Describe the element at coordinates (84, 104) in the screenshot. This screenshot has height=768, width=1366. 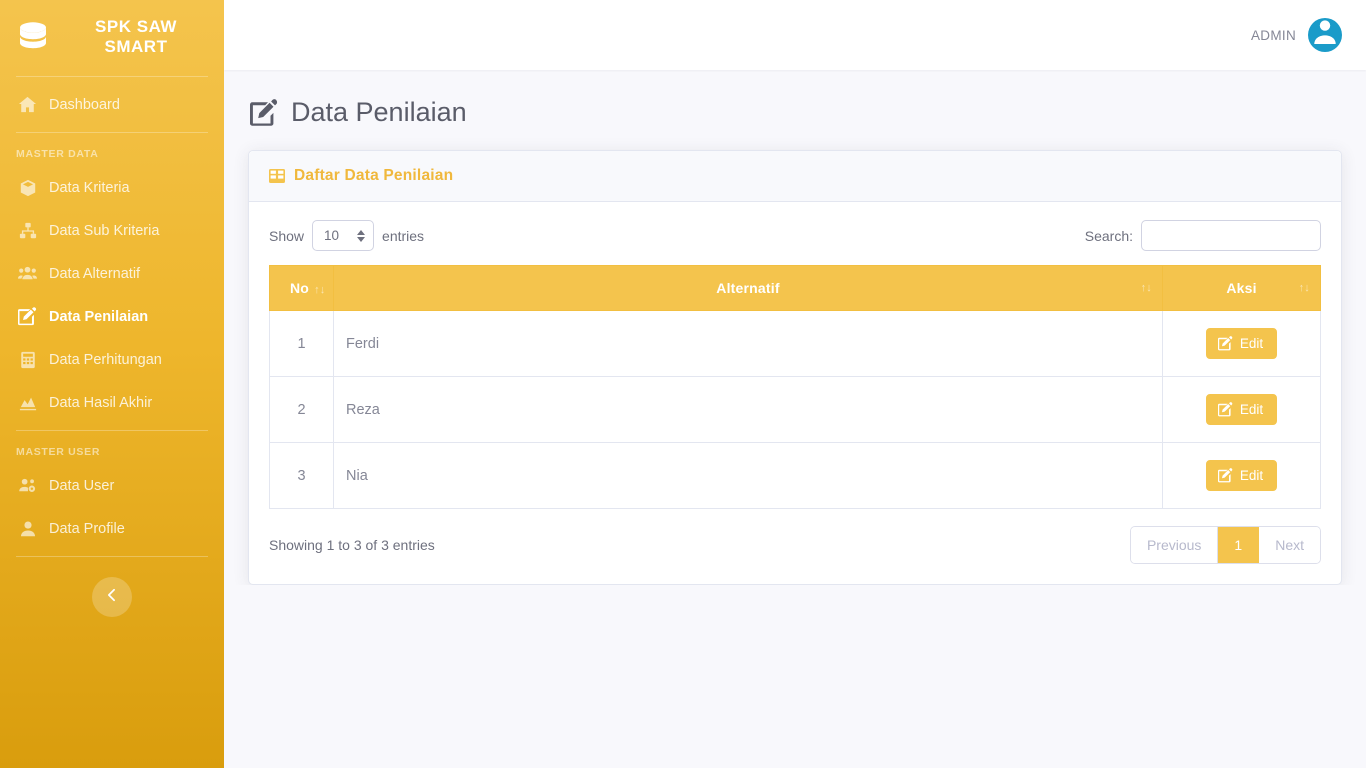
I see `sidebar-item-label: Dashboard` at that location.